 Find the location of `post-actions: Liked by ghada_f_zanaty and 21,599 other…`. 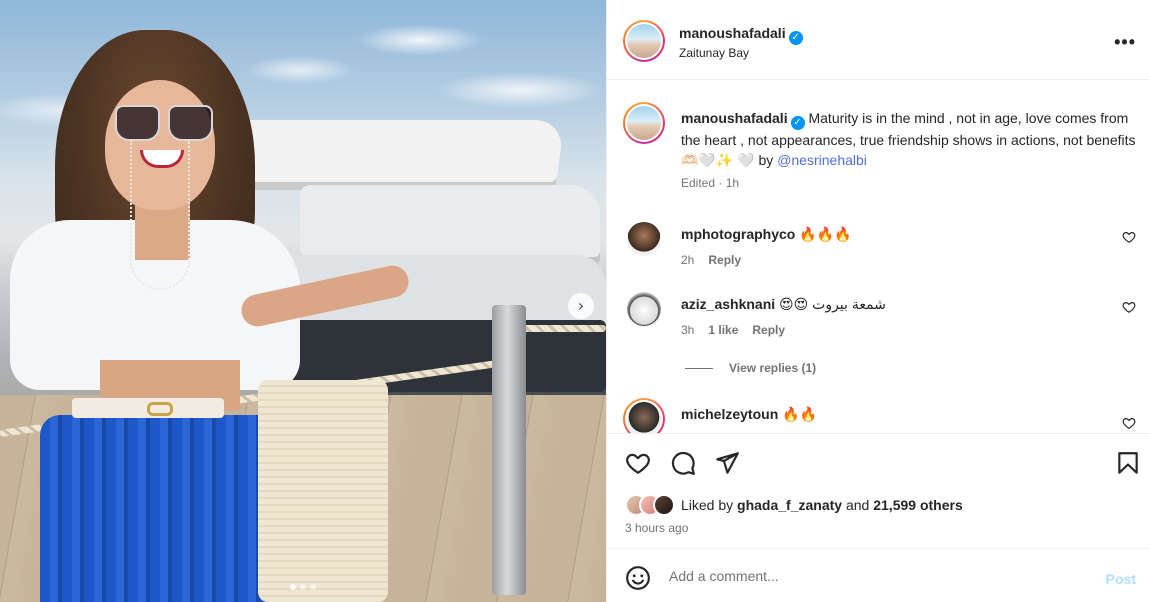

post-actions: Liked by ghada_f_zanaty and 21,599 other… is located at coordinates (878, 491).